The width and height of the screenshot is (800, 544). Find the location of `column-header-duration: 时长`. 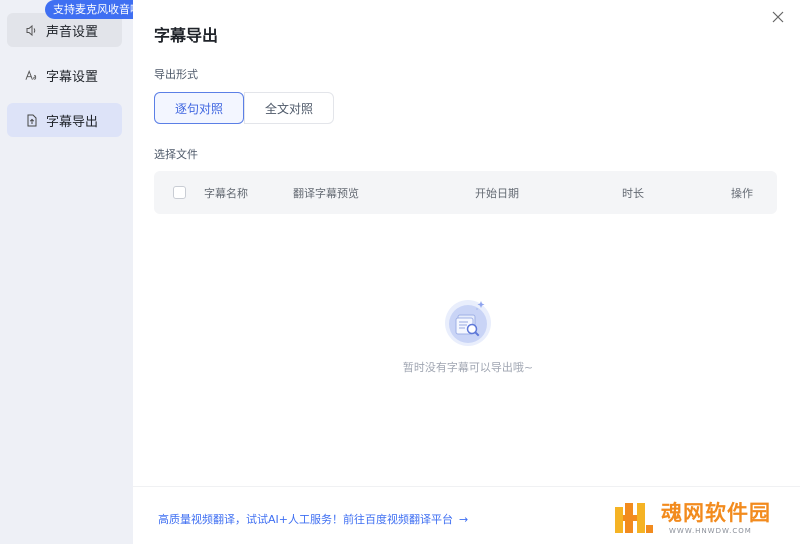

column-header-duration: 时长 is located at coordinates (633, 193).